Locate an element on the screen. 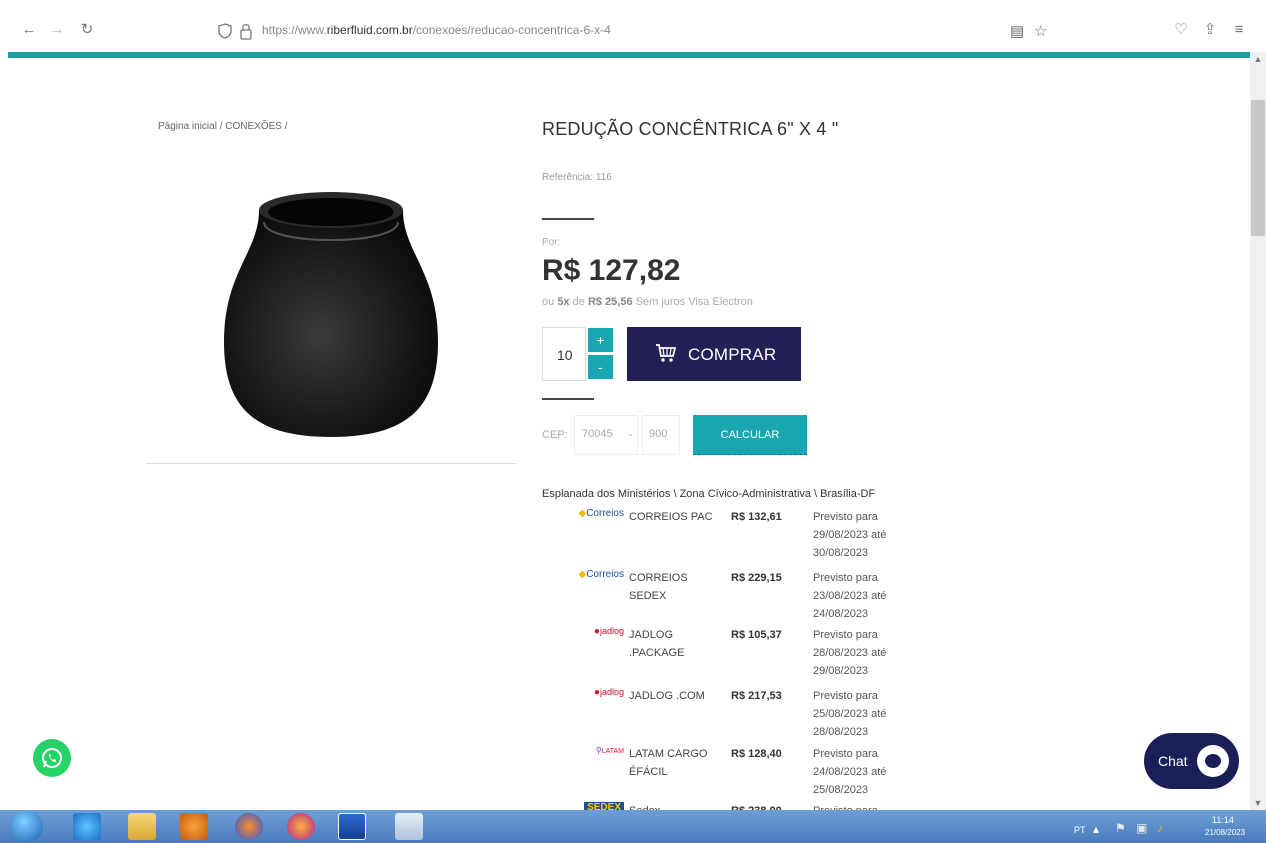  breadcrumb-category: CONEXÕES is located at coordinates (253, 126).